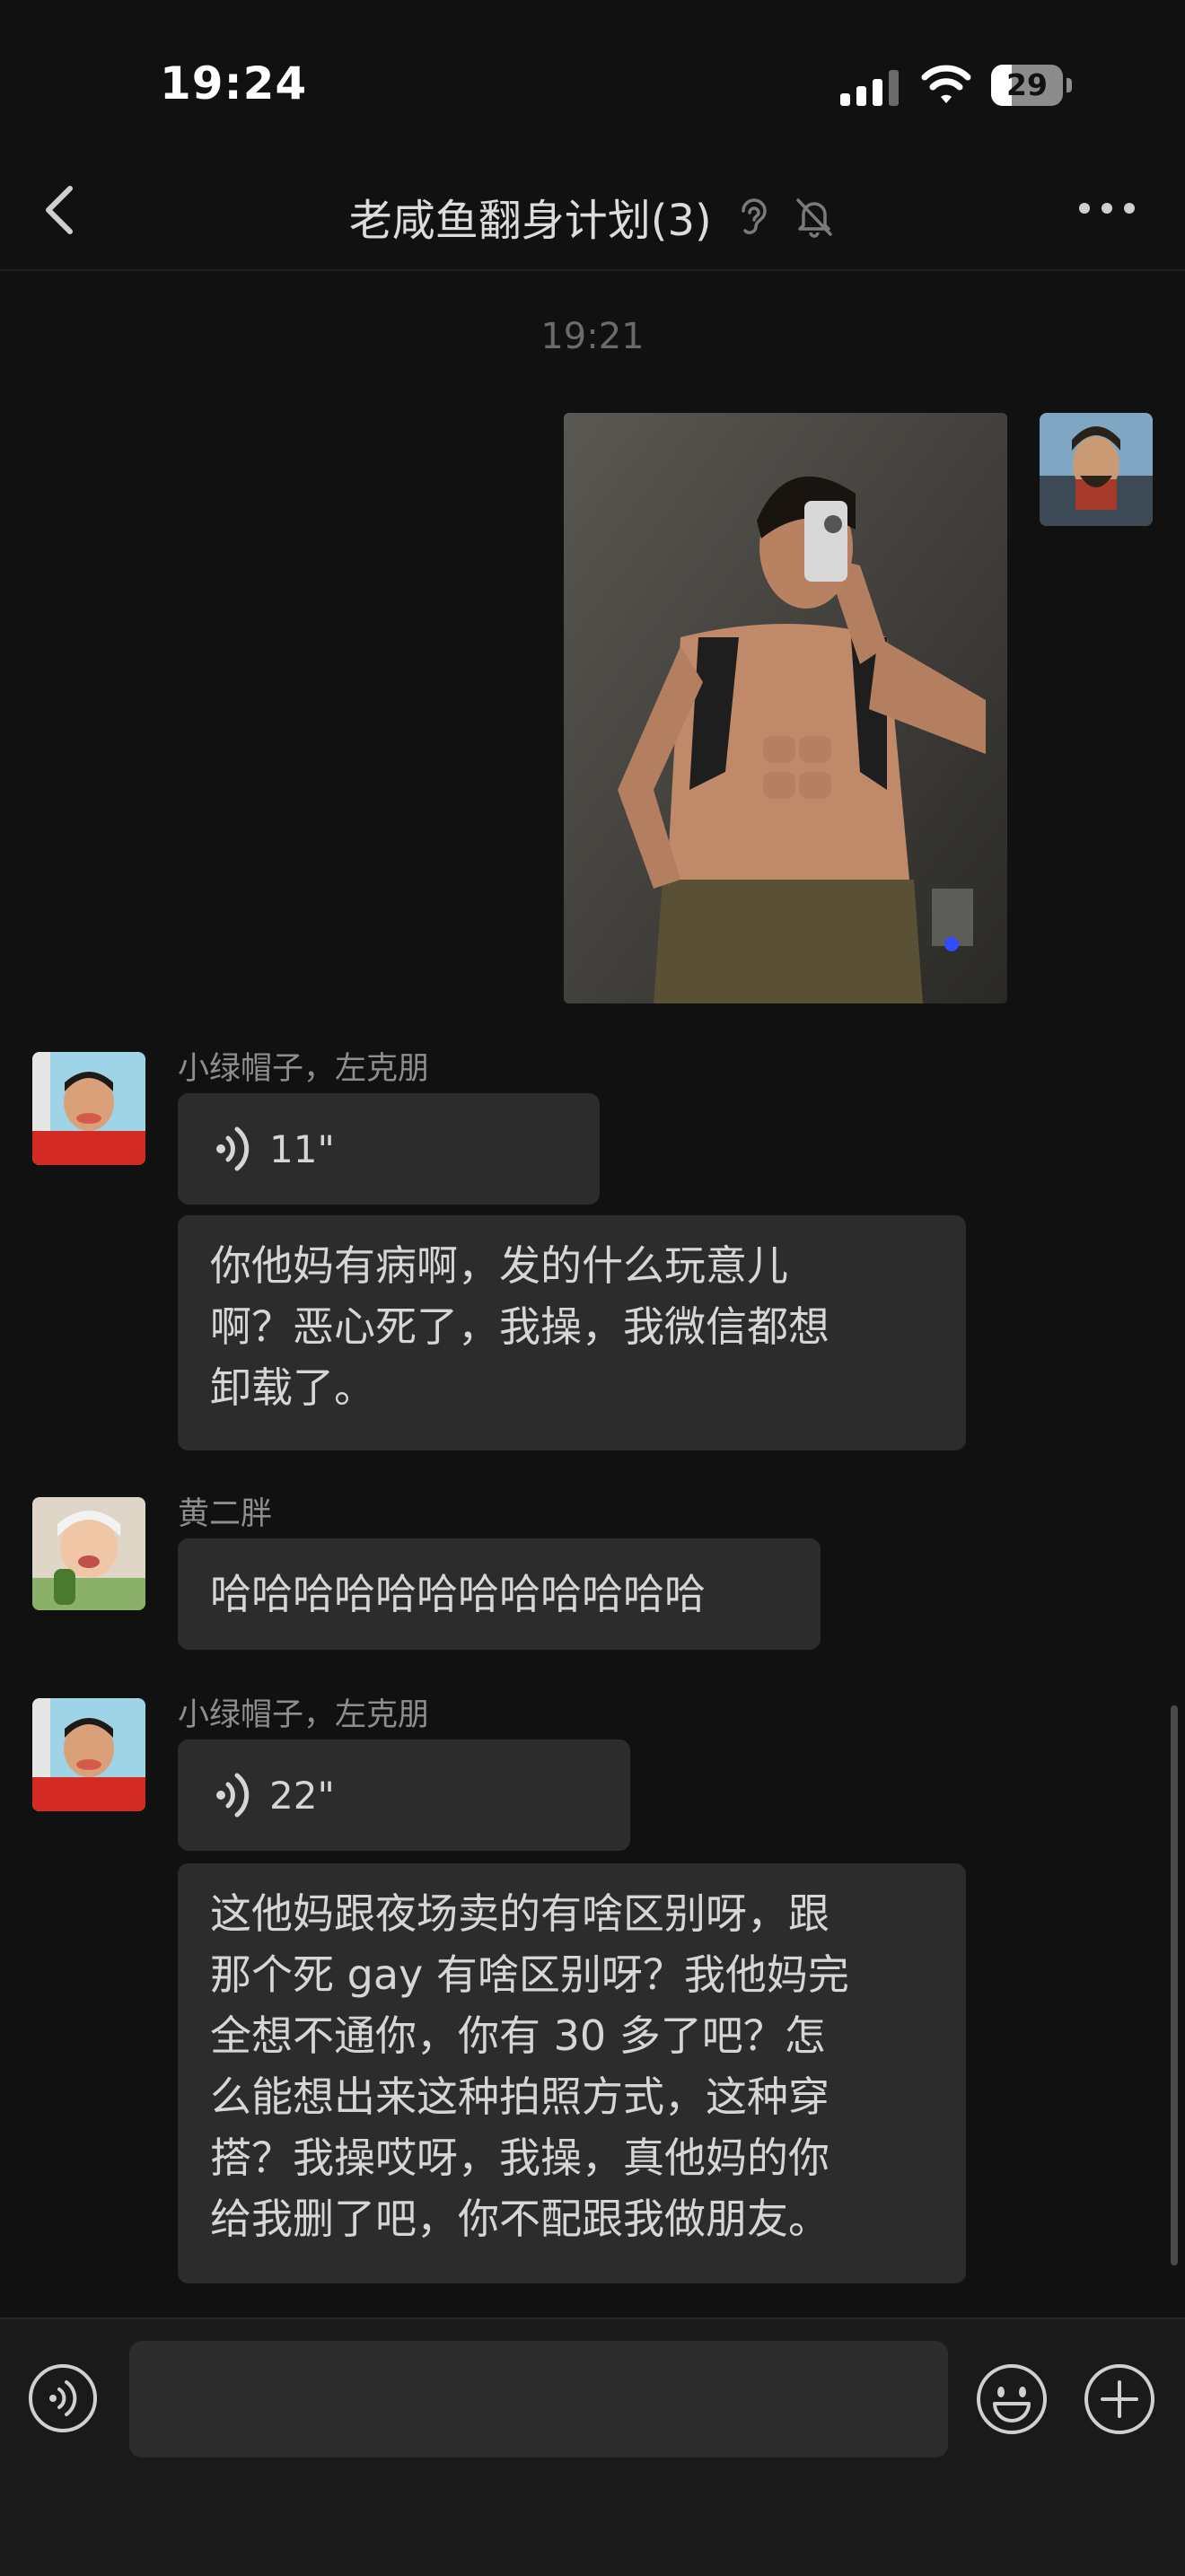  What do you see at coordinates (1096, 469) in the screenshot?
I see `my-avatar` at bounding box center [1096, 469].